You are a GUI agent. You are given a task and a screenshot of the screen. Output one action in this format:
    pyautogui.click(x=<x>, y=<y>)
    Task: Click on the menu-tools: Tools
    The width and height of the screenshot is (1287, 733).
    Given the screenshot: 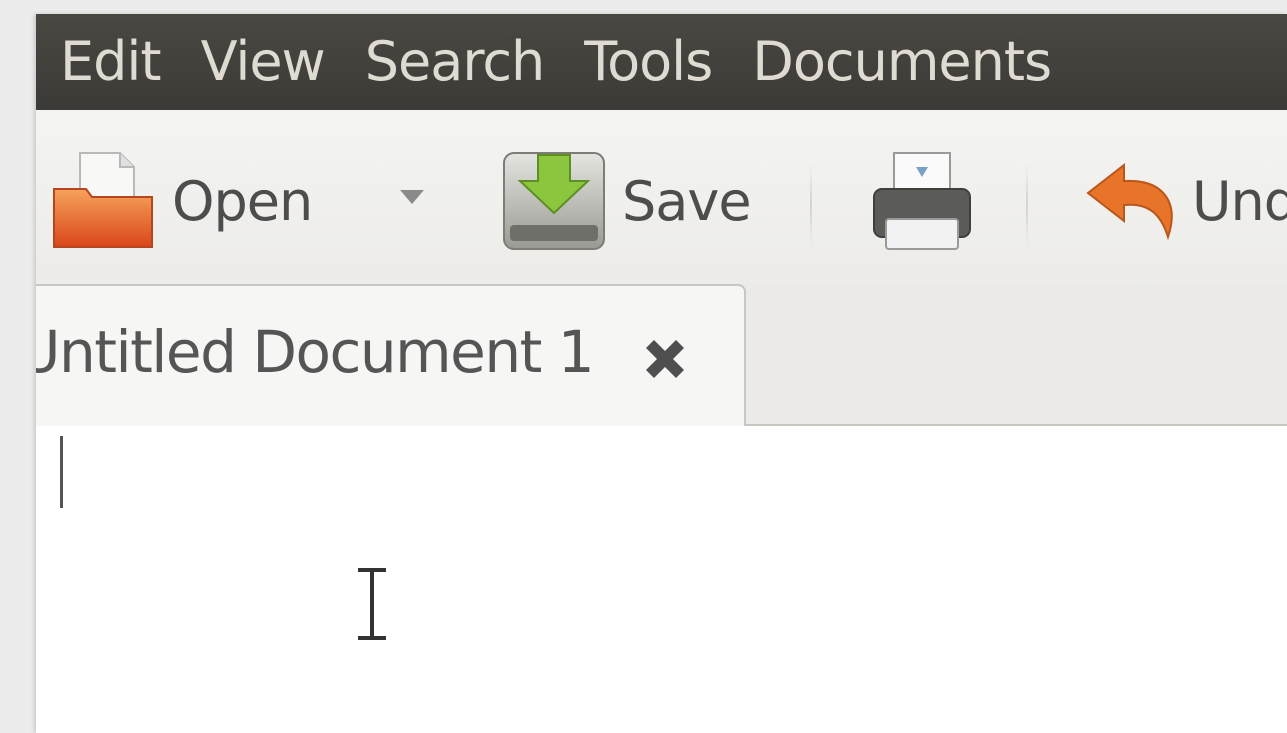 What is the action you would take?
    pyautogui.click(x=648, y=62)
    